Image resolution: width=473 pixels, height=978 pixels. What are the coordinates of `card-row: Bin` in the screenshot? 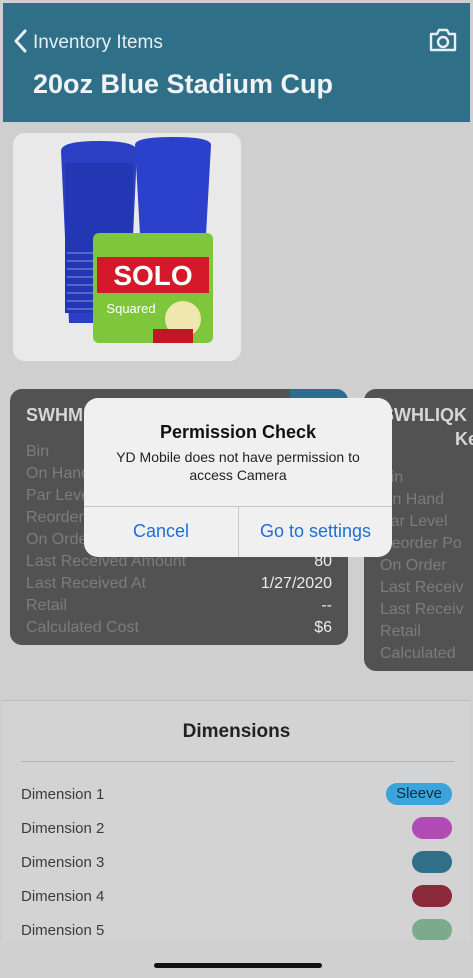 It's located at (426, 480).